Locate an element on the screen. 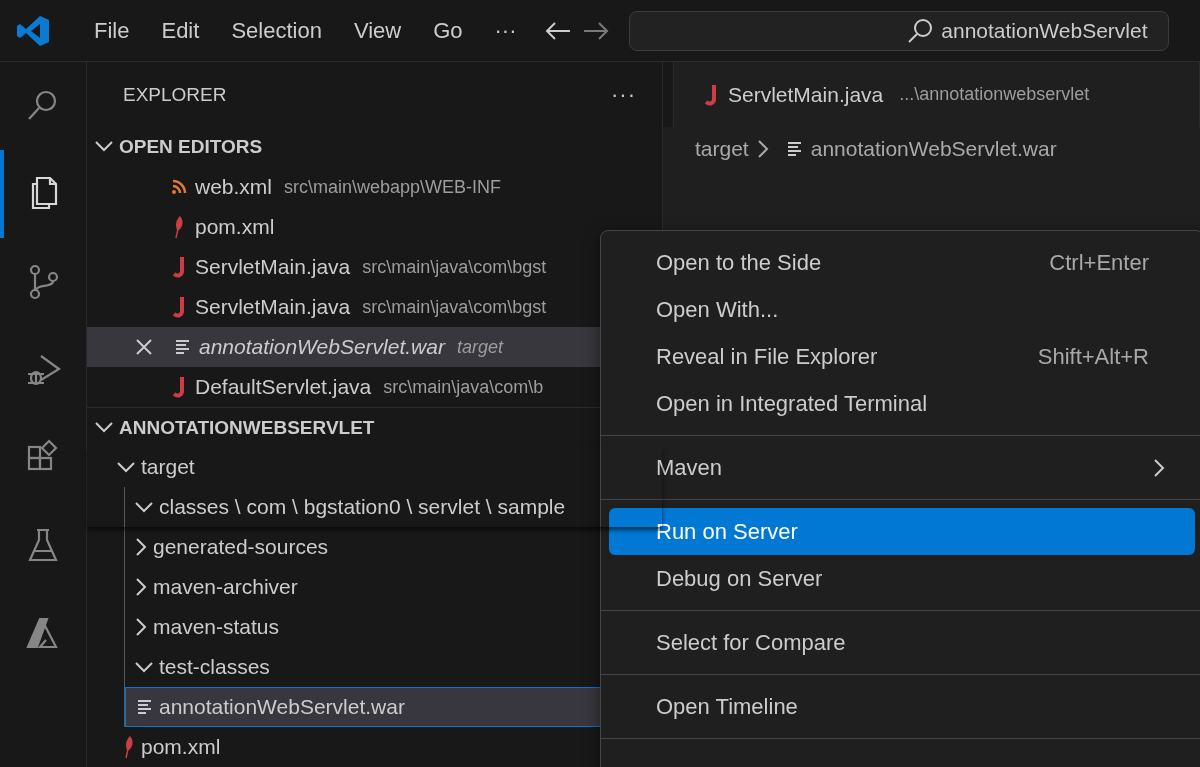  sidebar-title: EXPLORER is located at coordinates (175, 94).